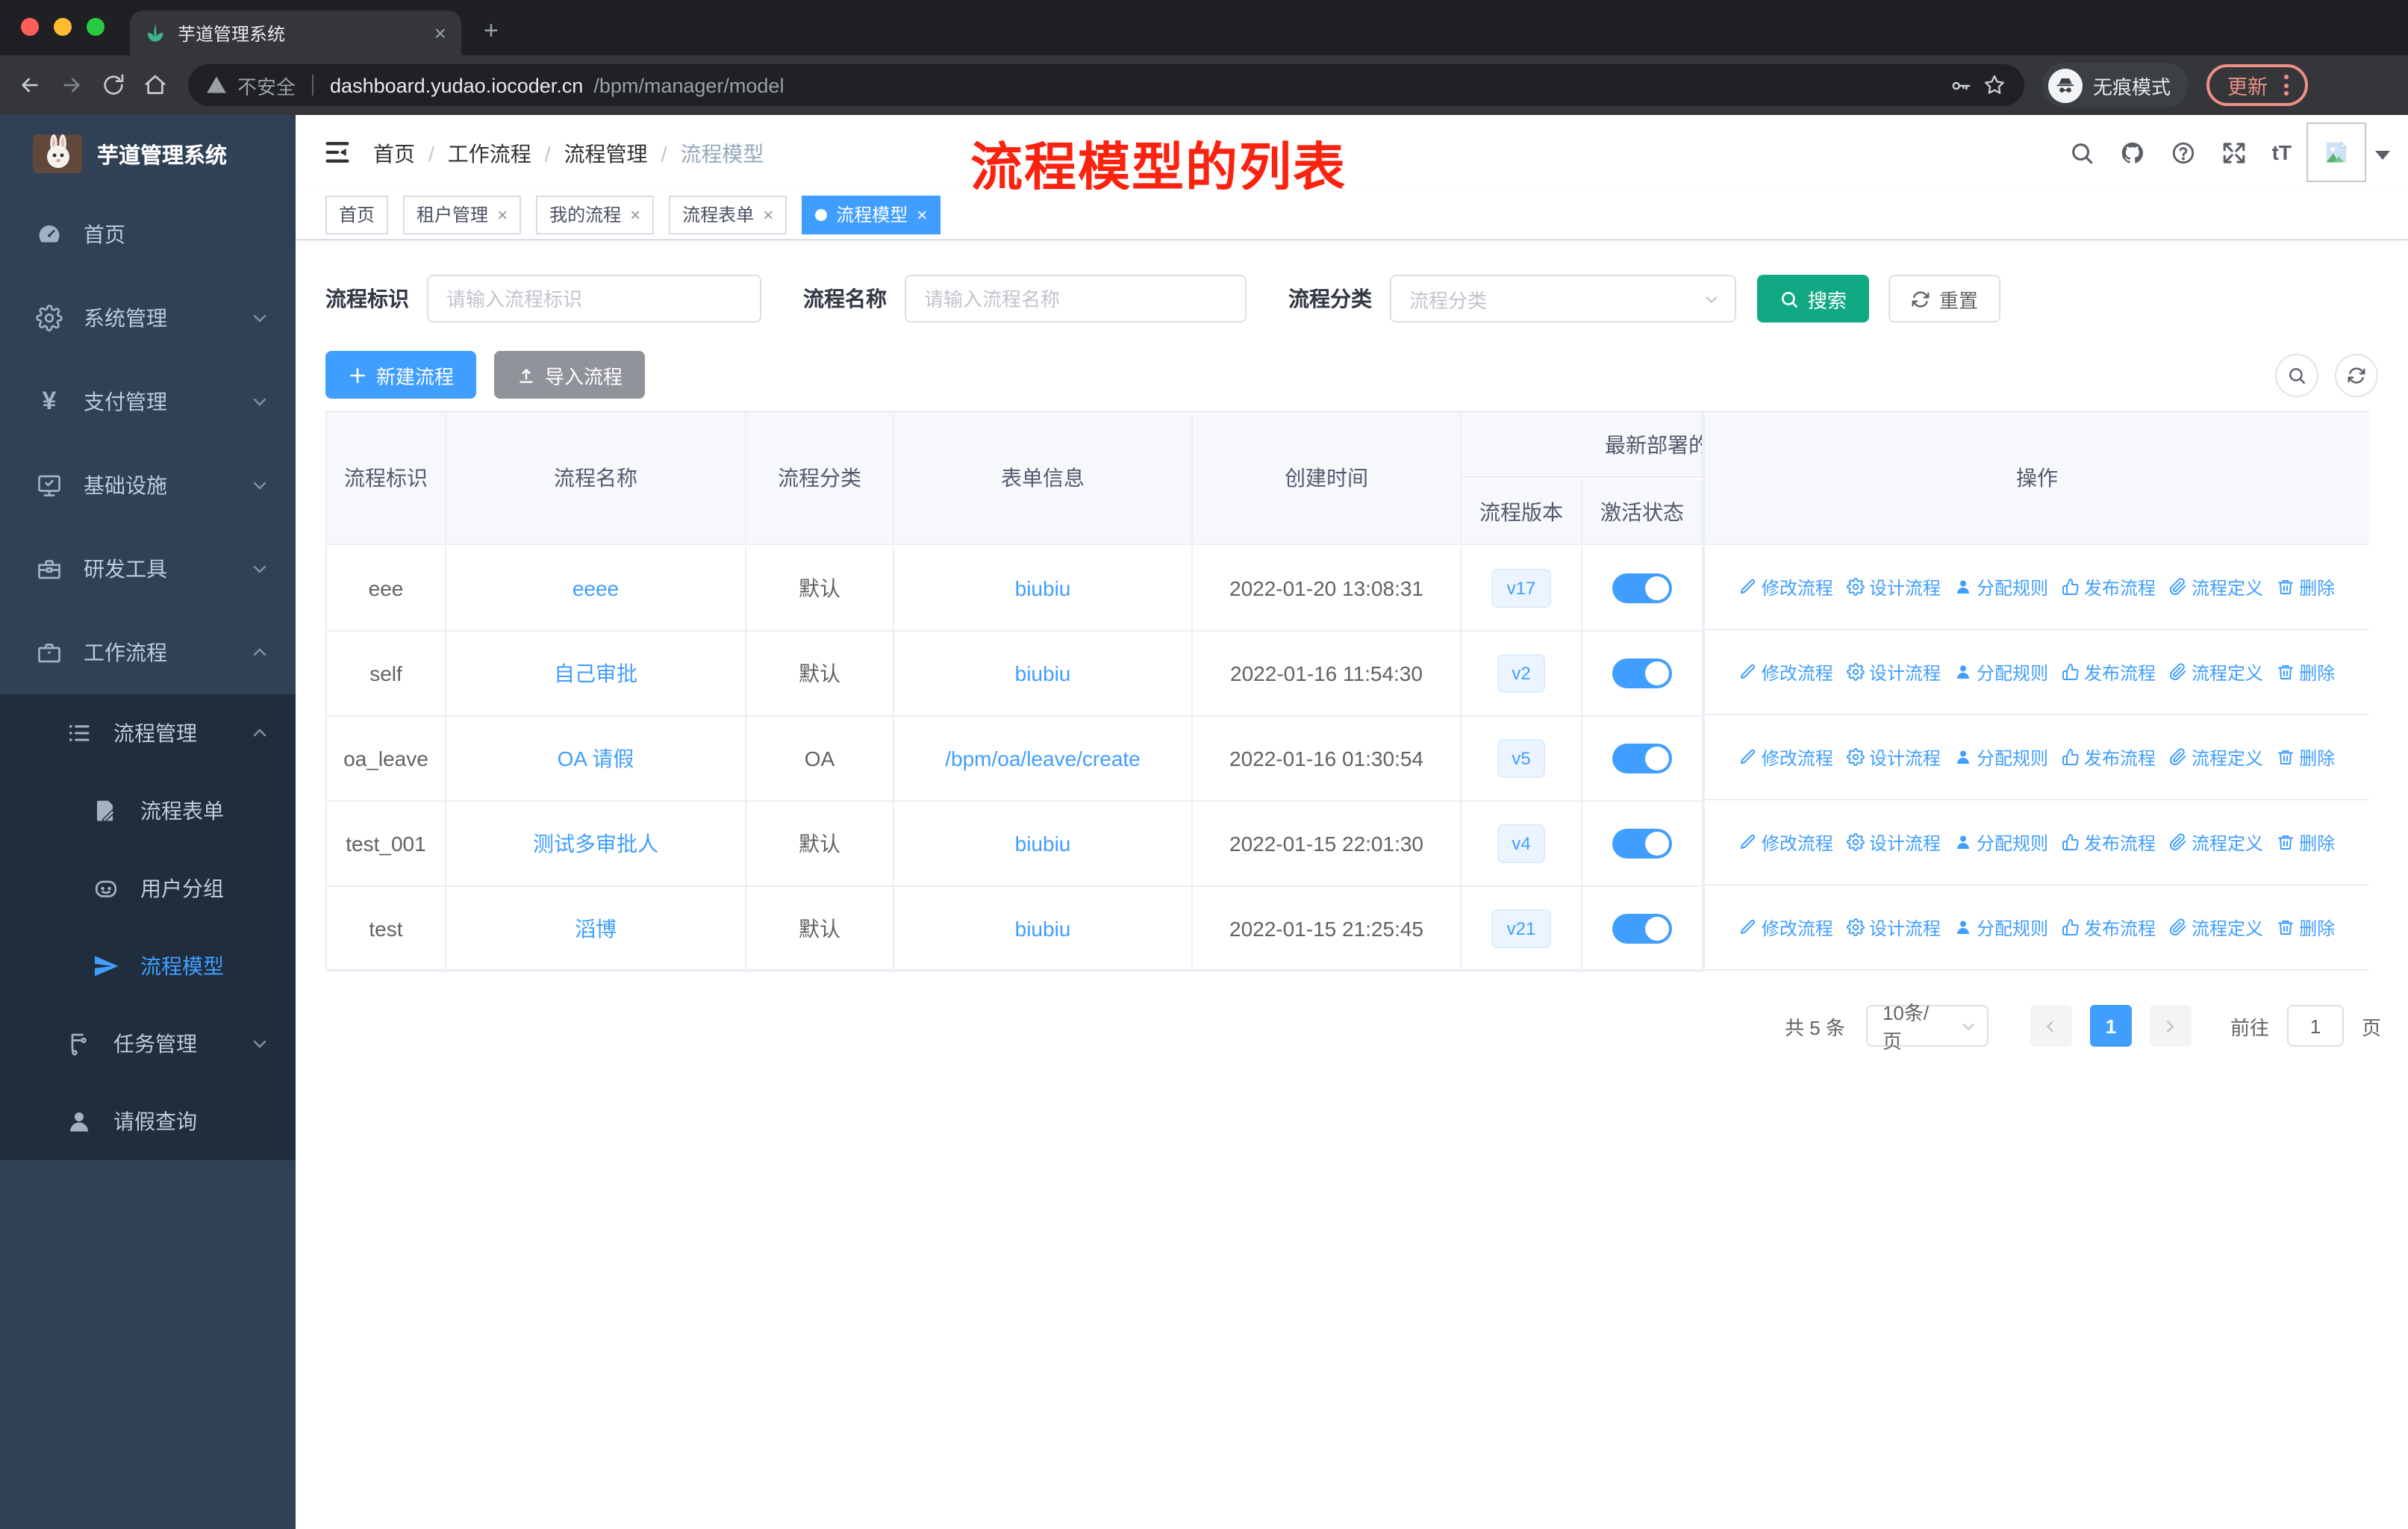  What do you see at coordinates (337, 152) in the screenshot?
I see `collapse-sidebar-icon` at bounding box center [337, 152].